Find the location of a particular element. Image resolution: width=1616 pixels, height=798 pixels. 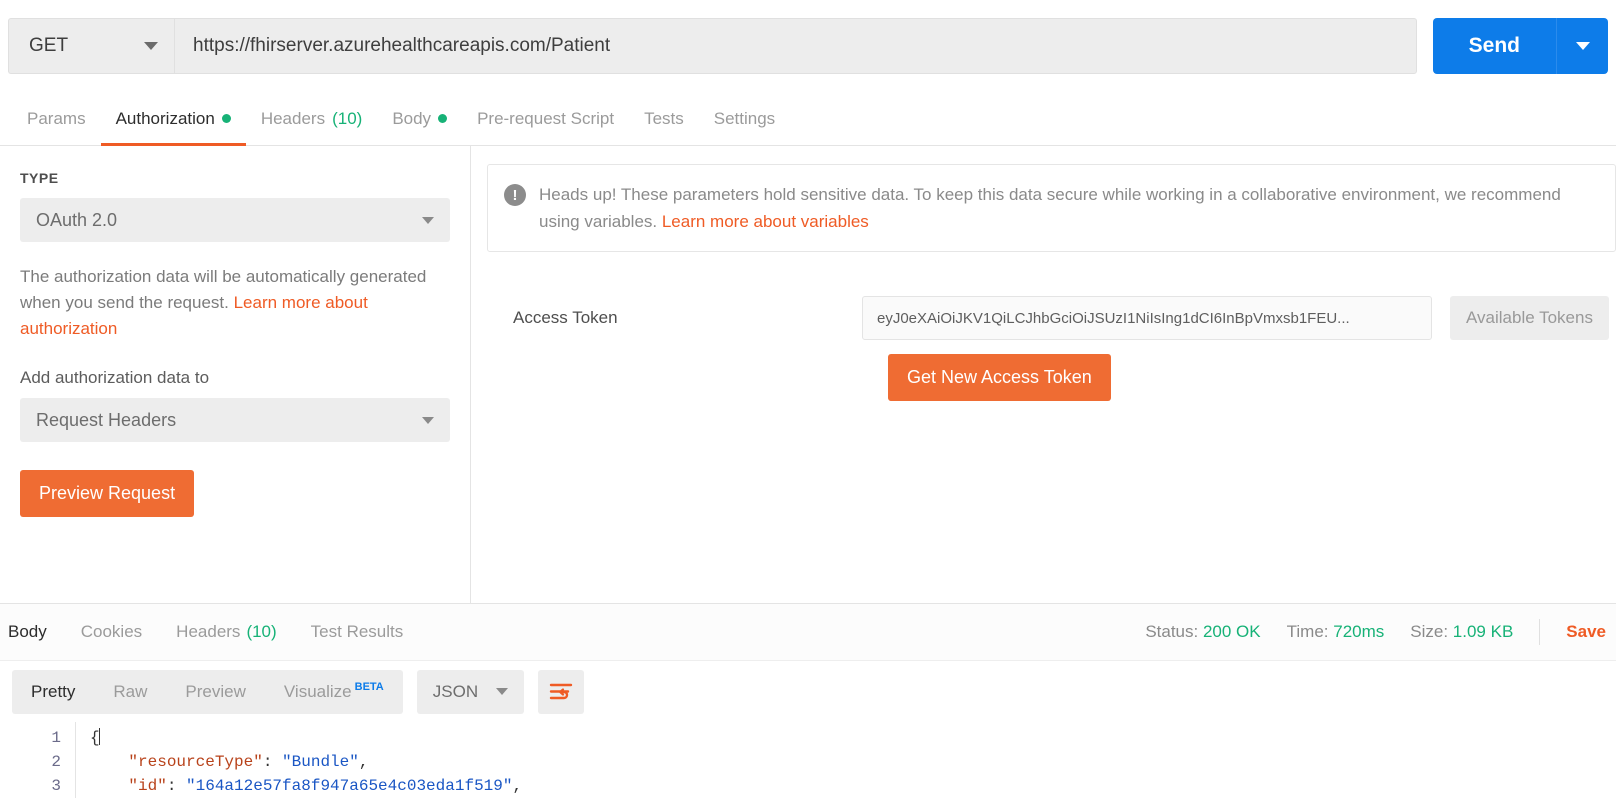

wrap-lines-button is located at coordinates (561, 691).